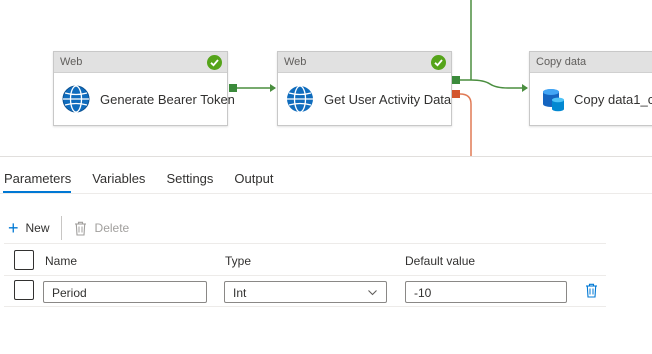 The height and width of the screenshot is (354, 652). What do you see at coordinates (591, 290) in the screenshot?
I see `delete-row-trash-icon` at bounding box center [591, 290].